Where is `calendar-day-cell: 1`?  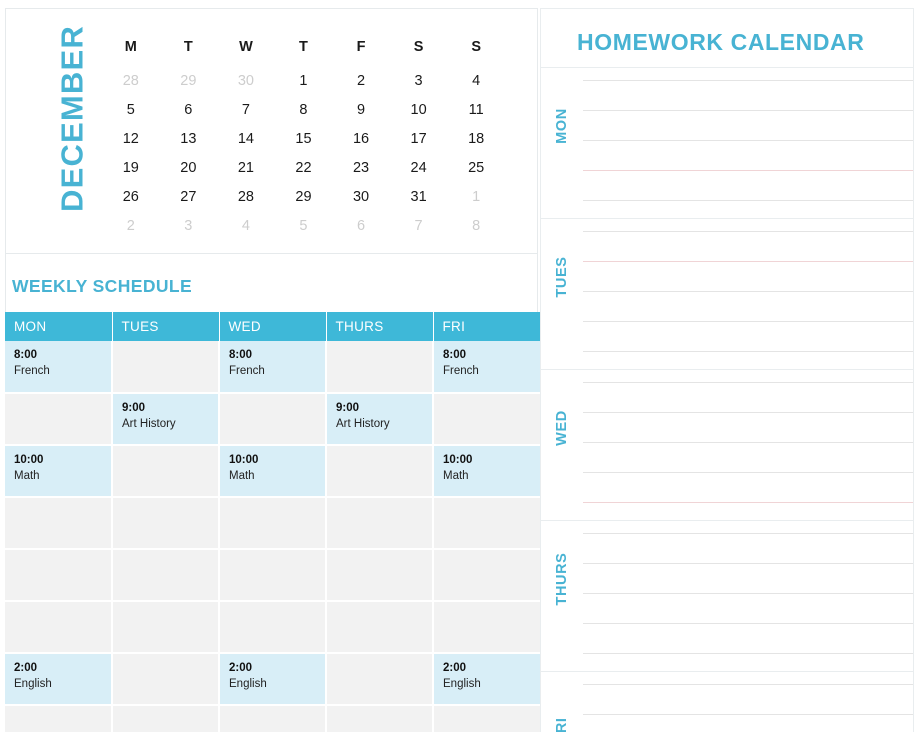
calendar-day-cell: 1 is located at coordinates (476, 196).